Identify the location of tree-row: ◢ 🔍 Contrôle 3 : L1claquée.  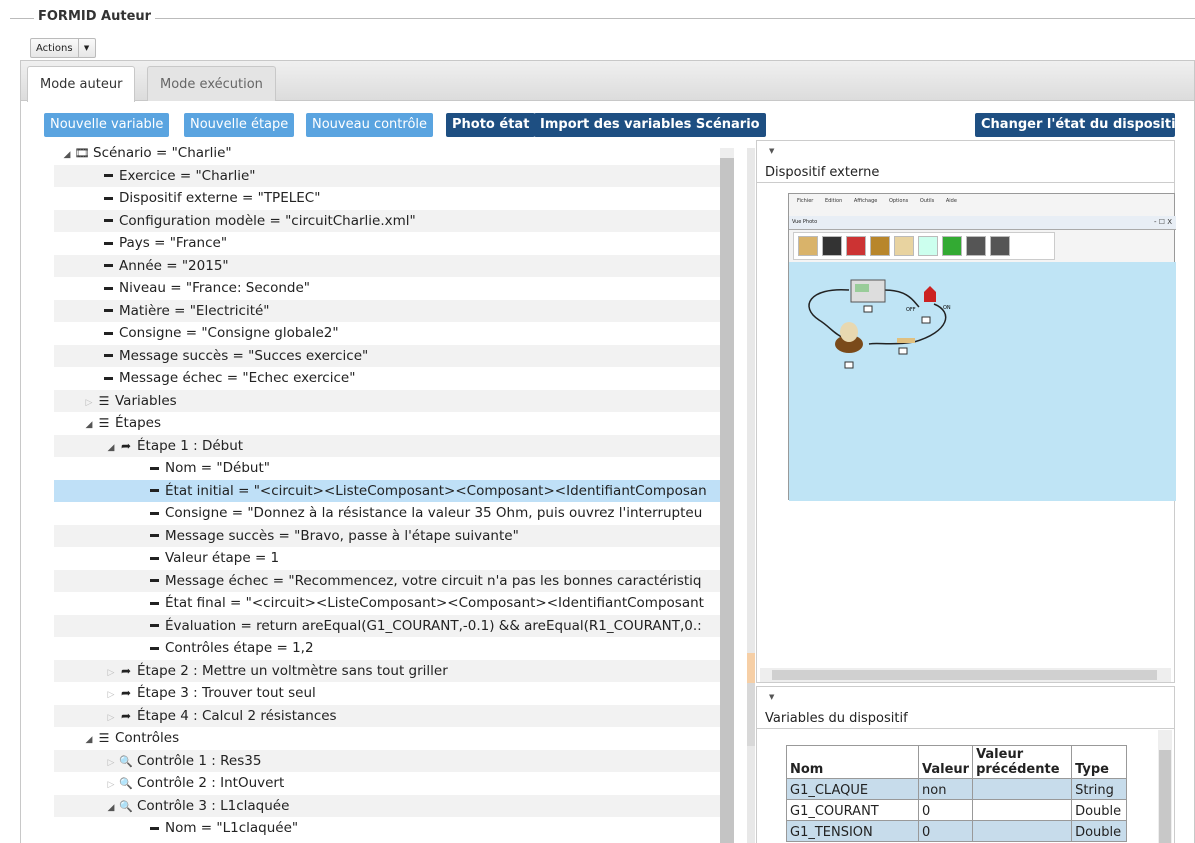
(387, 806).